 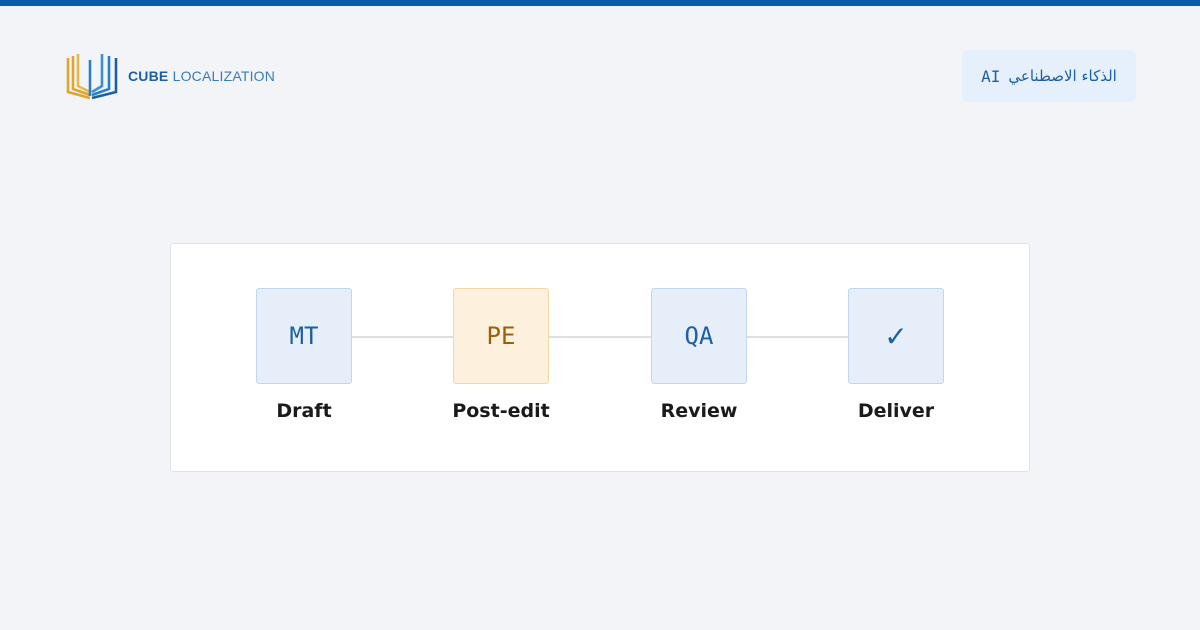 What do you see at coordinates (501, 411) in the screenshot?
I see `step-label-post-edit: Post-edit` at bounding box center [501, 411].